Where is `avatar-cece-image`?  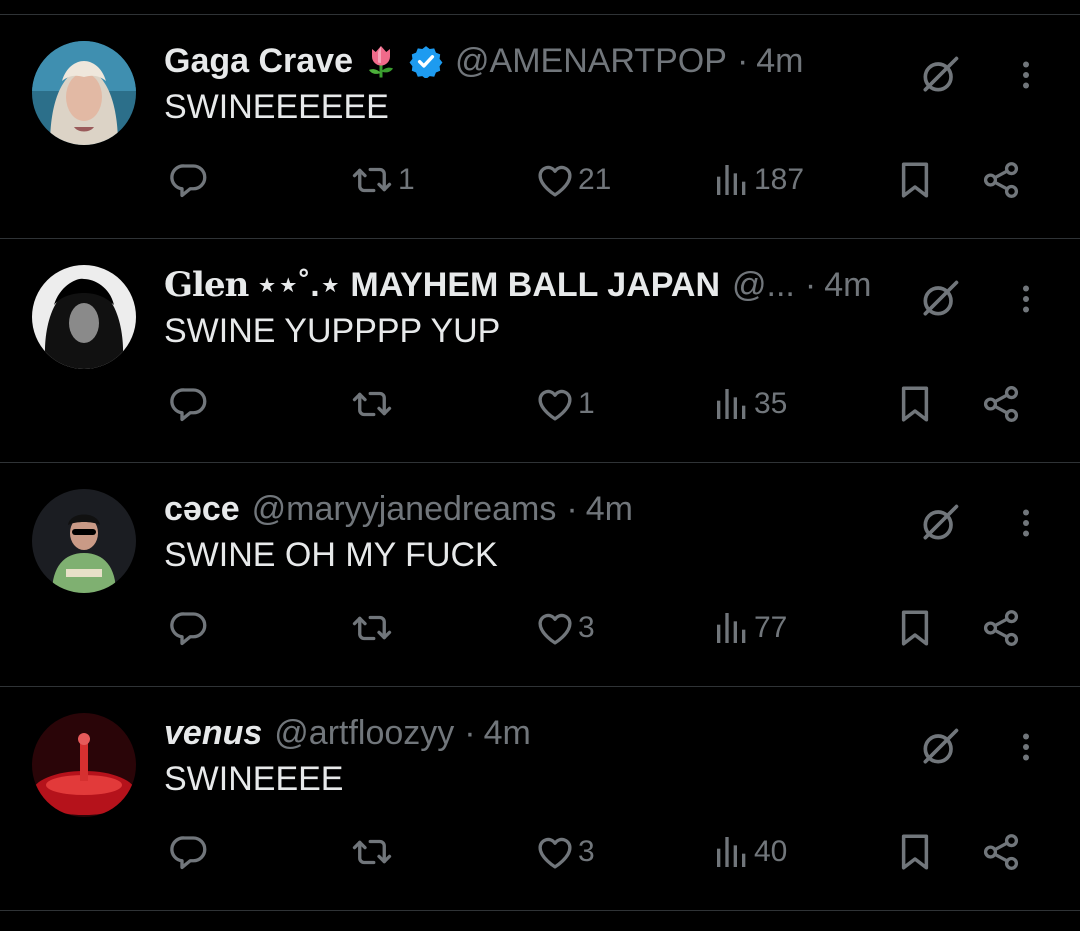
avatar-cece-image is located at coordinates (84, 541).